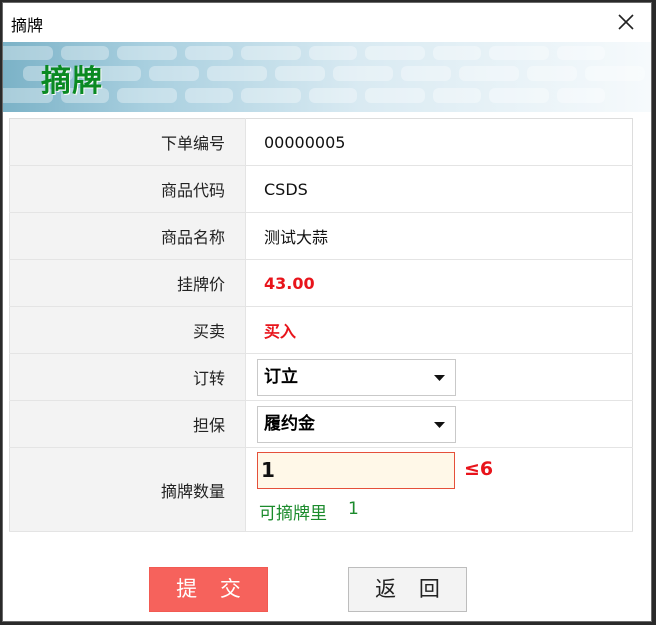  I want to click on guarantee-selected: 履约金, so click(289, 423).